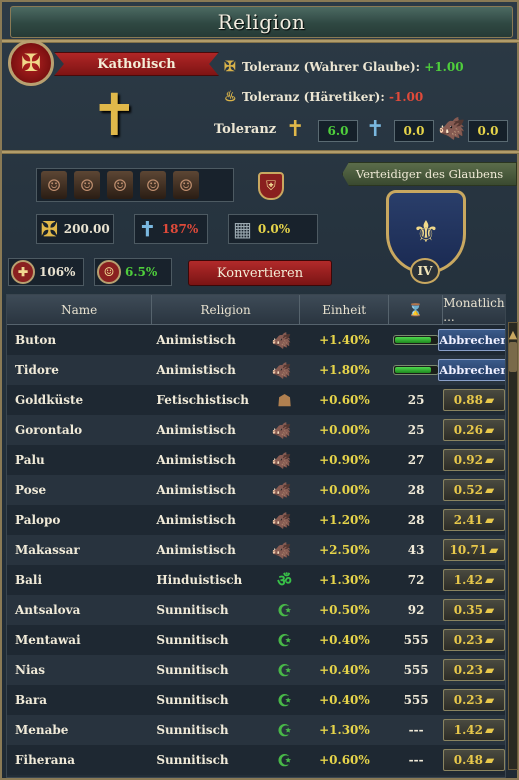  Describe the element at coordinates (256, 550) in the screenshot. I see `table-row: Makassar Animistisch 🐗 +2.50% 43 10.71 ▰` at that location.